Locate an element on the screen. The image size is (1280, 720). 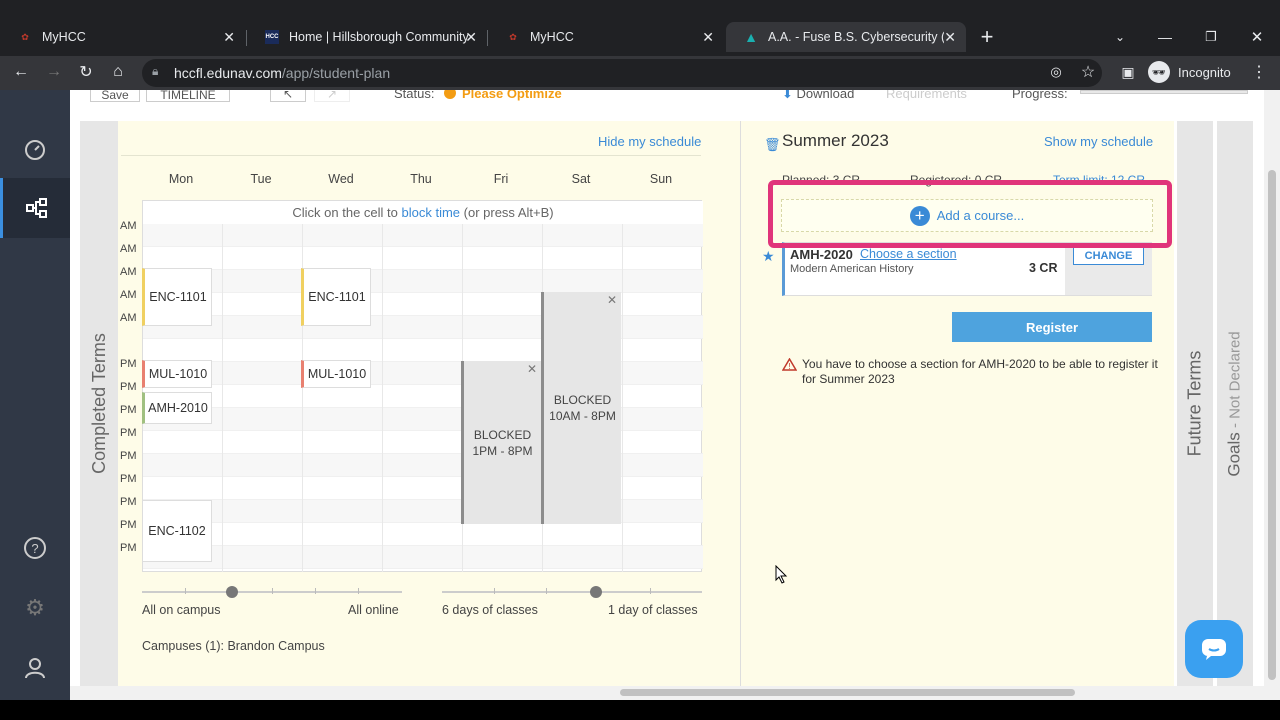
horizontal-scrollbar is located at coordinates (667, 693).